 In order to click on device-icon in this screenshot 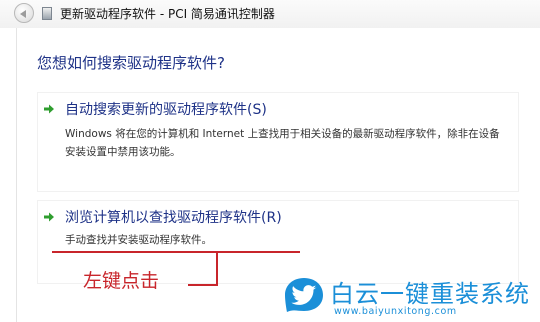, I will do `click(47, 13)`.